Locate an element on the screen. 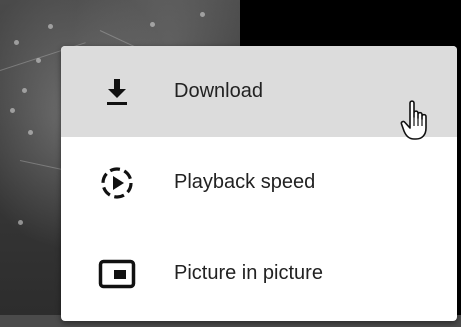 The width and height of the screenshot is (461, 327). menu-item-label: Picture in picture is located at coordinates (248, 273).